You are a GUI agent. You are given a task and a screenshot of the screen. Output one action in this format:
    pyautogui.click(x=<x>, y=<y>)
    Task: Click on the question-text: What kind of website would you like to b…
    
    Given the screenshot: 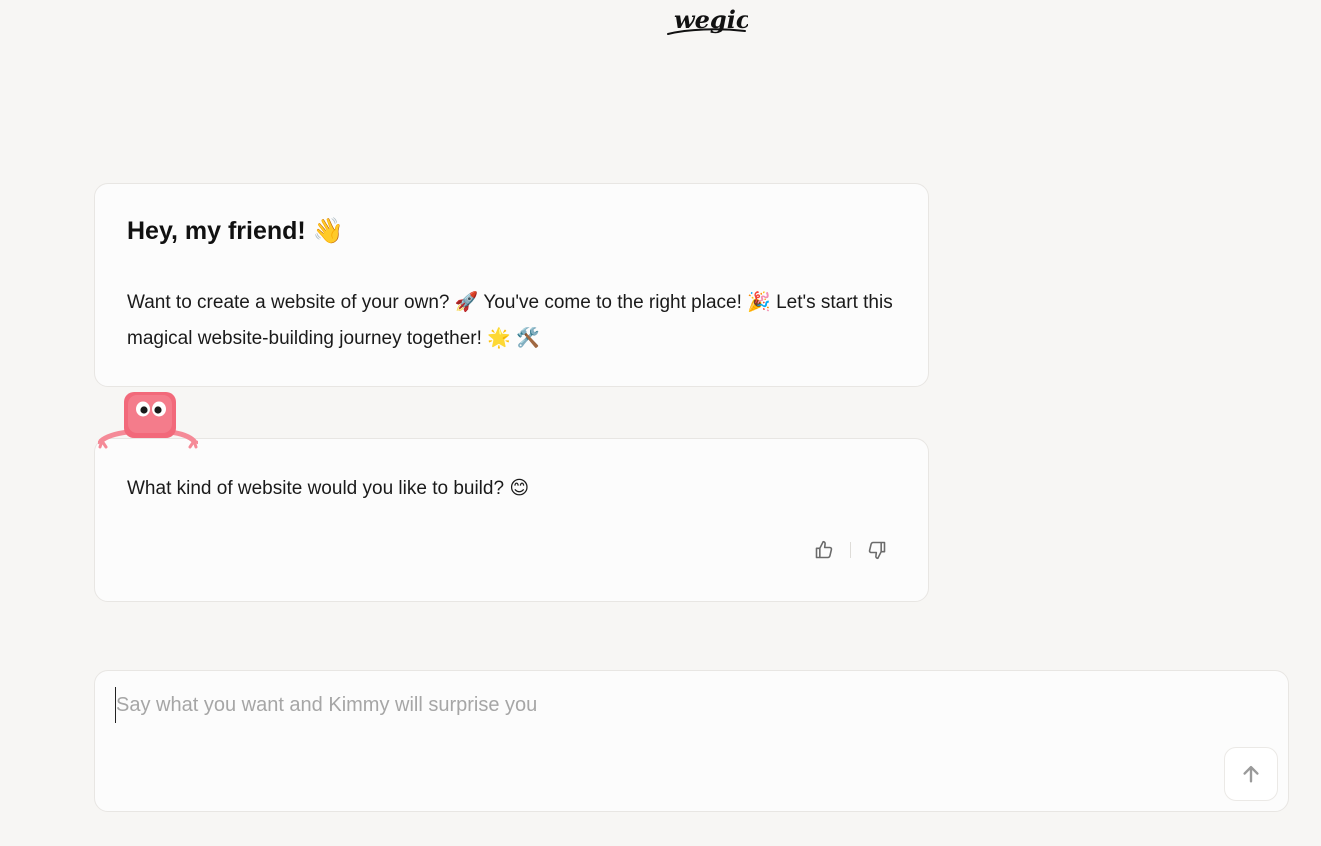 What is the action you would take?
    pyautogui.click(x=328, y=488)
    